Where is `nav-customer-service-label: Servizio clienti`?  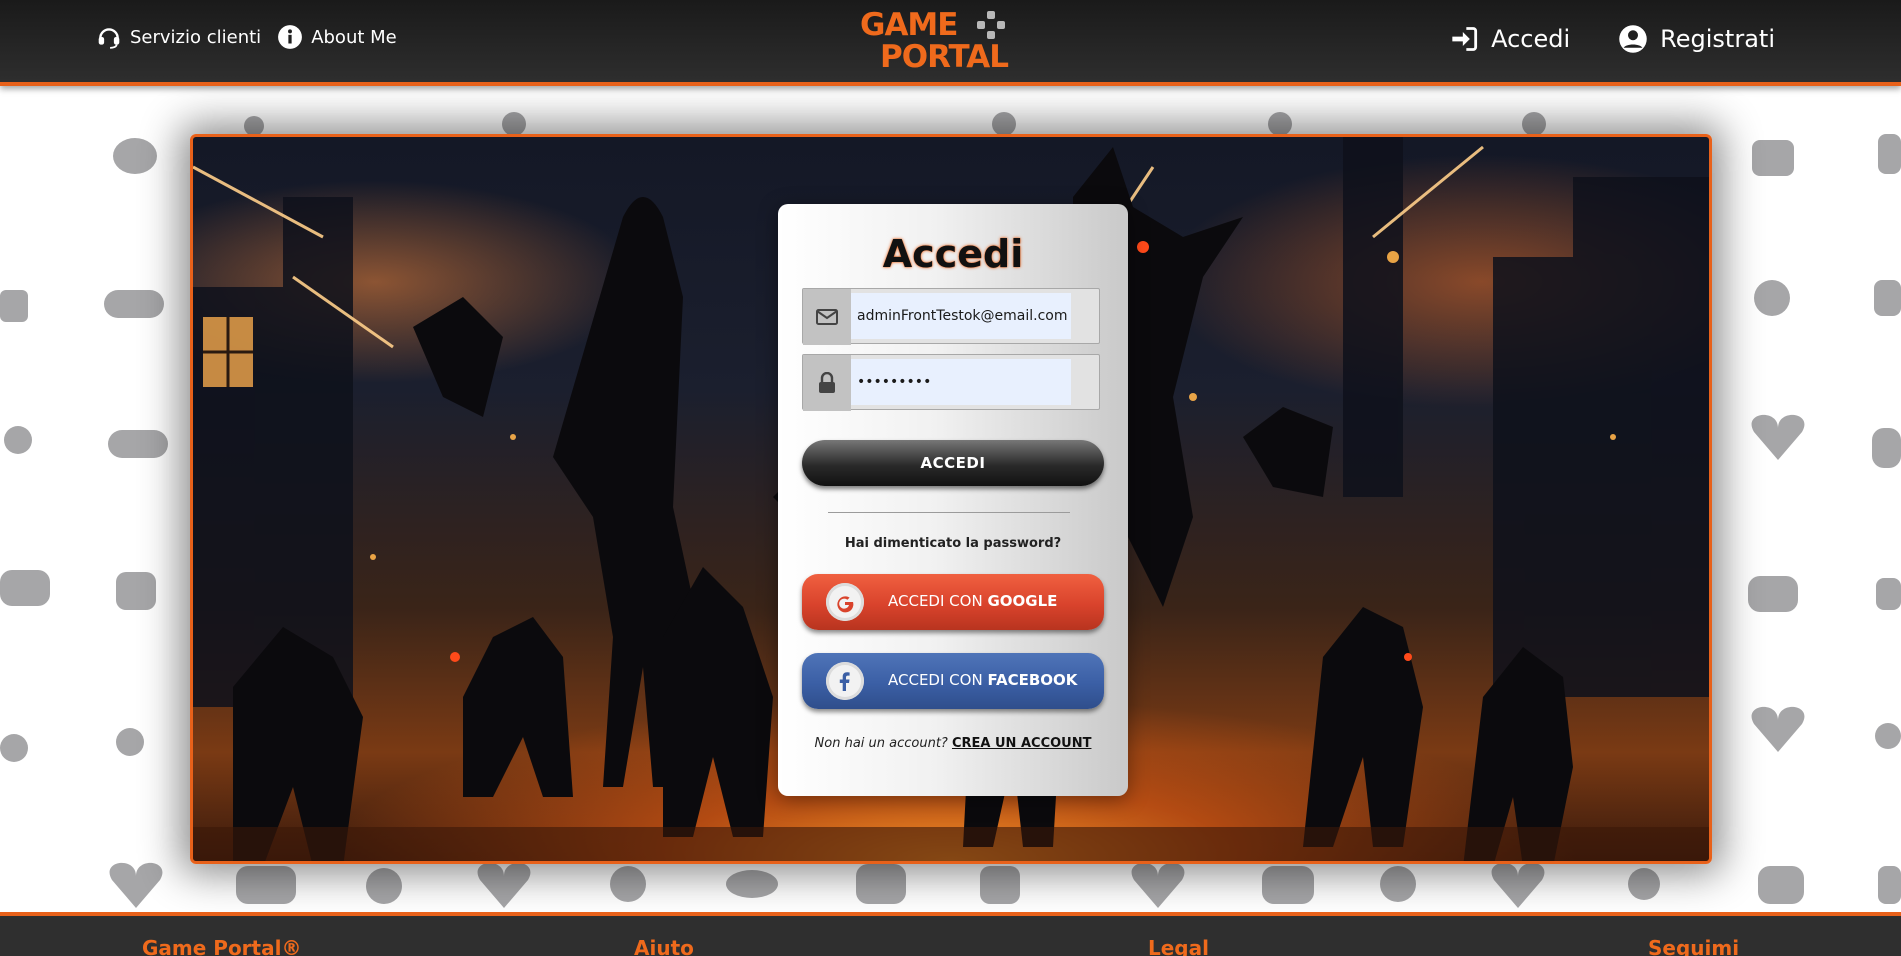
nav-customer-service-label: Servizio clienti is located at coordinates (196, 37).